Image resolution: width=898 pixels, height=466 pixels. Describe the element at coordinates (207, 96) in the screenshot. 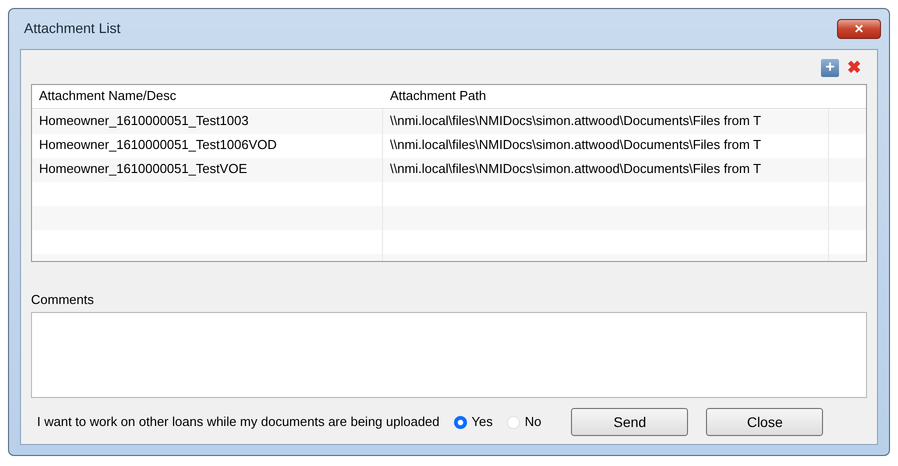

I see `column-header: Attachment Name/Desc` at that location.